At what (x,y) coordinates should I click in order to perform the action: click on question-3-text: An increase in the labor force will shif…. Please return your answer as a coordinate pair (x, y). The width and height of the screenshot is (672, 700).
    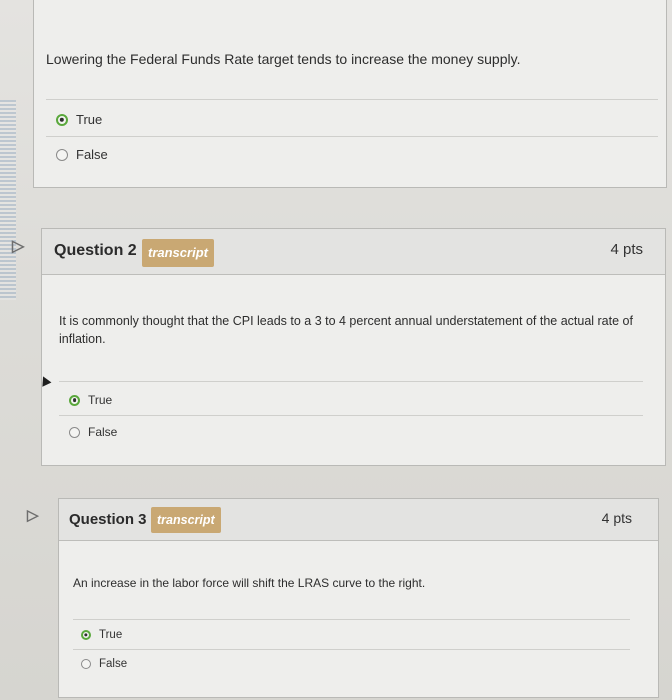
    Looking at the image, I should click on (249, 583).